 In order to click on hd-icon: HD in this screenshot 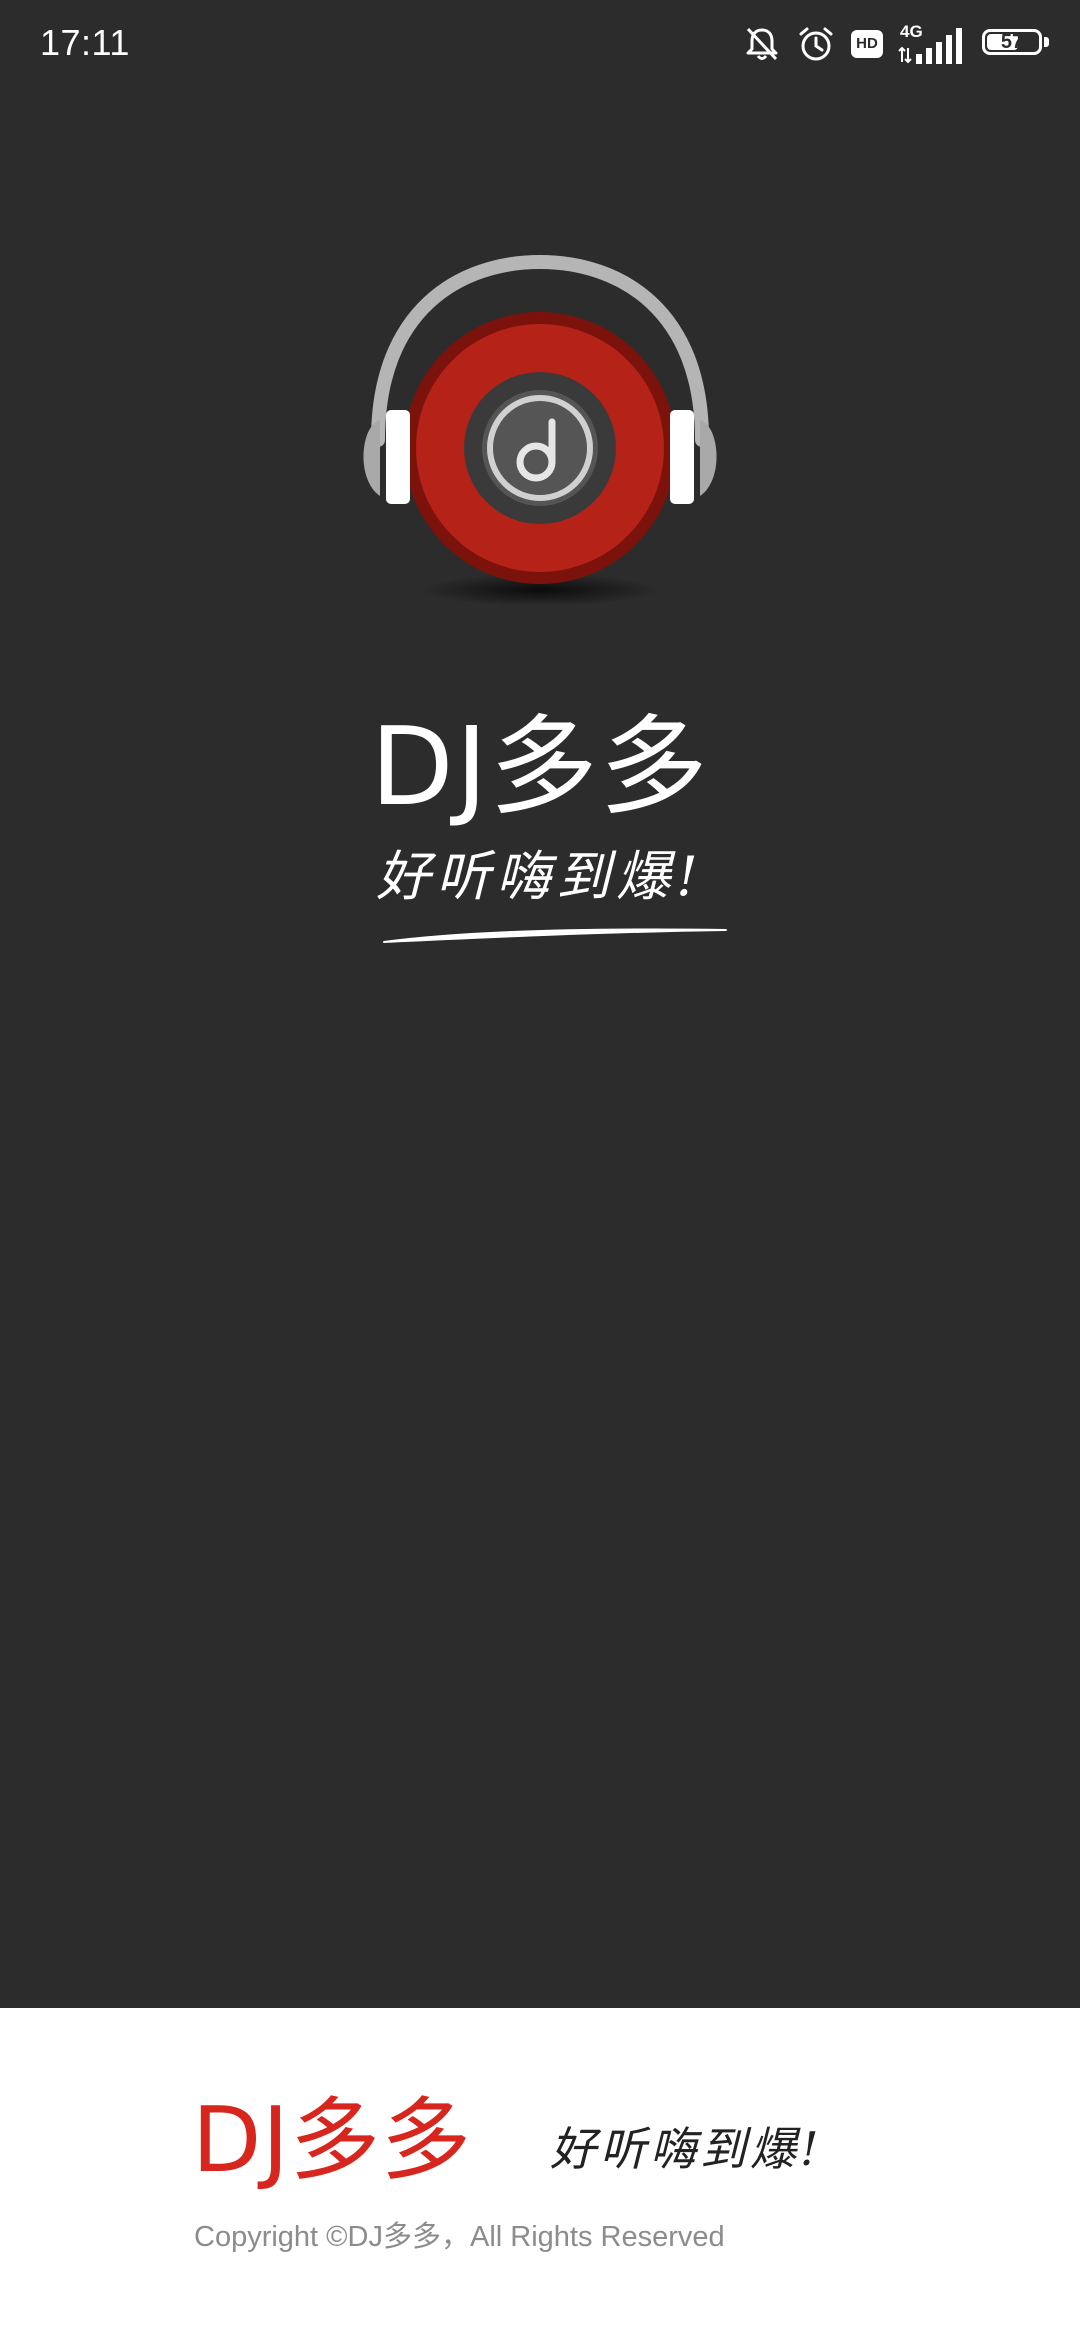, I will do `click(867, 44)`.